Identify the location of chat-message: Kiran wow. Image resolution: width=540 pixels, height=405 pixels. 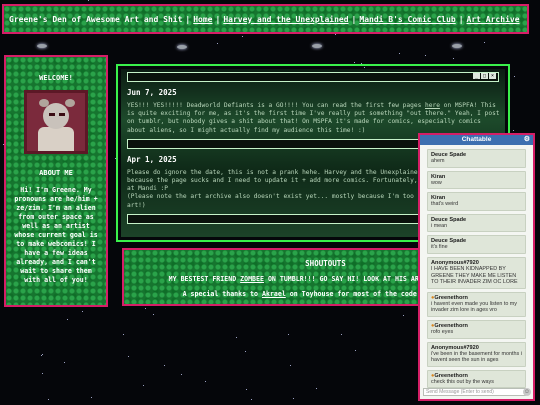
(476, 180).